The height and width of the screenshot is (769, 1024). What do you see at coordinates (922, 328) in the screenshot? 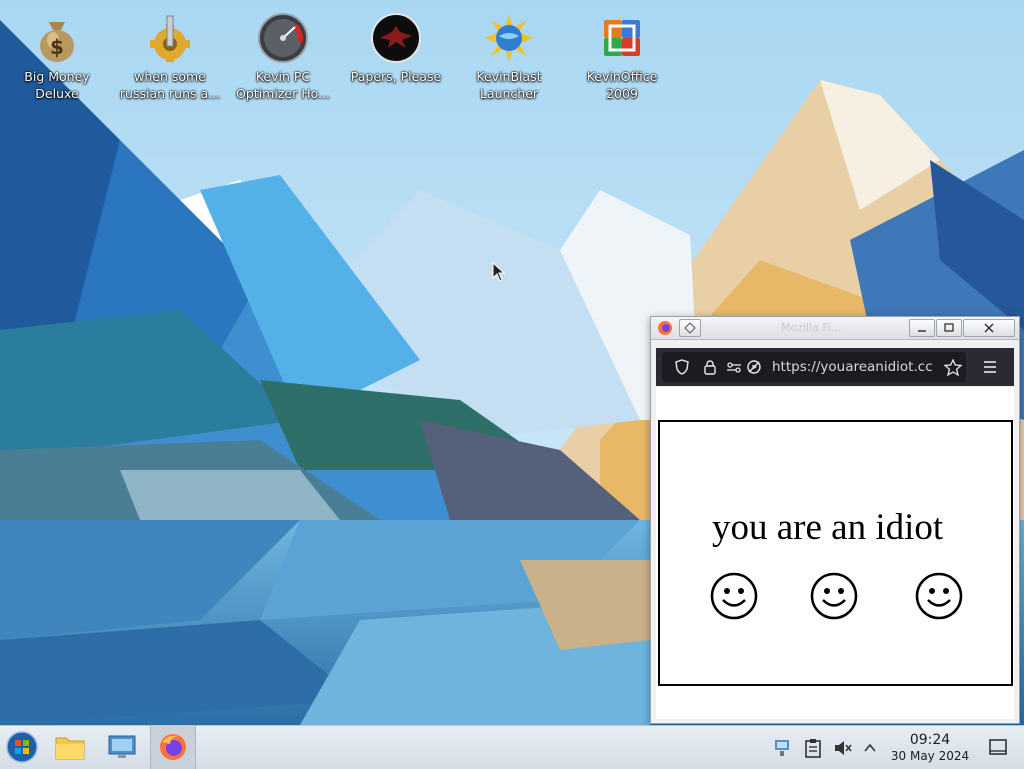
I see `minimize-button` at bounding box center [922, 328].